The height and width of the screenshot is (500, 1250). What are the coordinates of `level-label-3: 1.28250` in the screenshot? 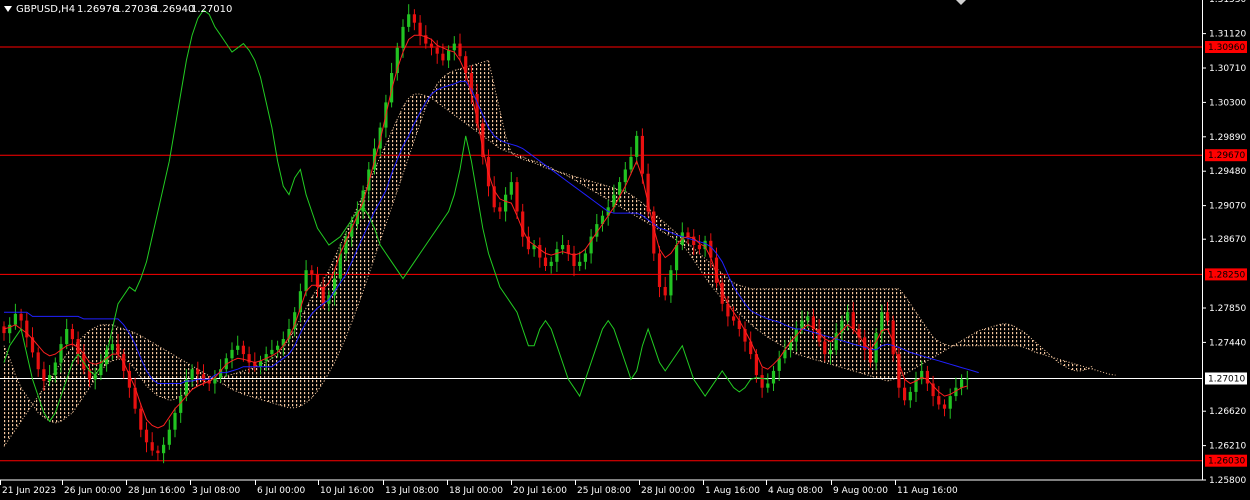 It's located at (1226, 275).